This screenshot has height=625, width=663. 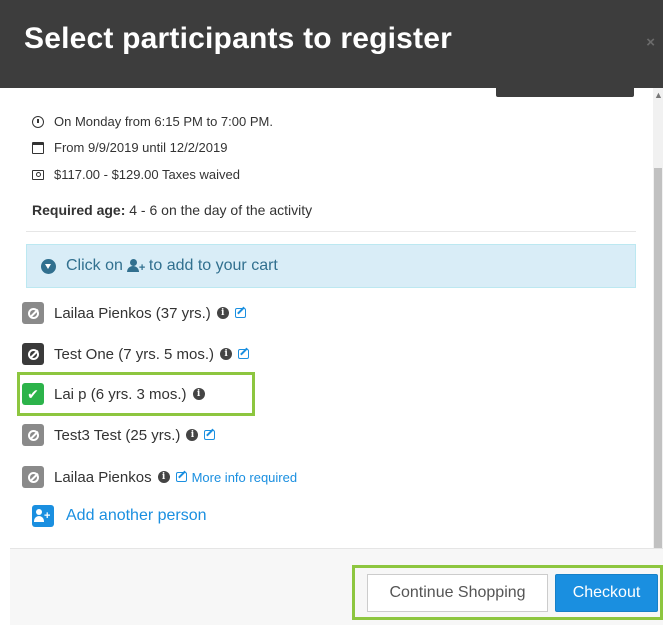 I want to click on divider, so click(x=331, y=231).